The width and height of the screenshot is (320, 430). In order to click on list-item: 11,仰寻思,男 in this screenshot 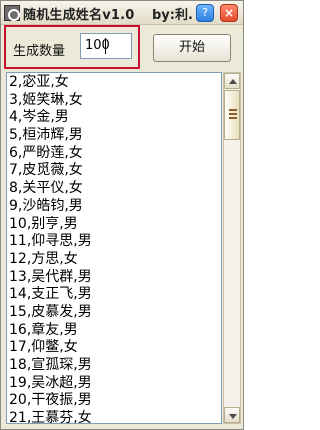, I will do `click(114, 242)`.